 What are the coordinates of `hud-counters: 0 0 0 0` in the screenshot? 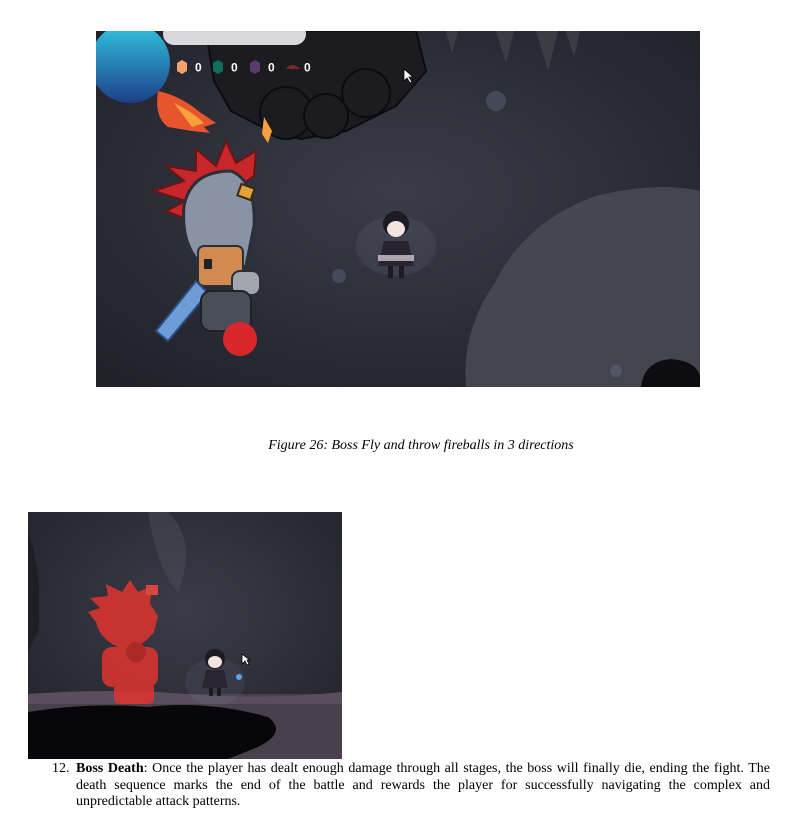 It's located at (251, 67).